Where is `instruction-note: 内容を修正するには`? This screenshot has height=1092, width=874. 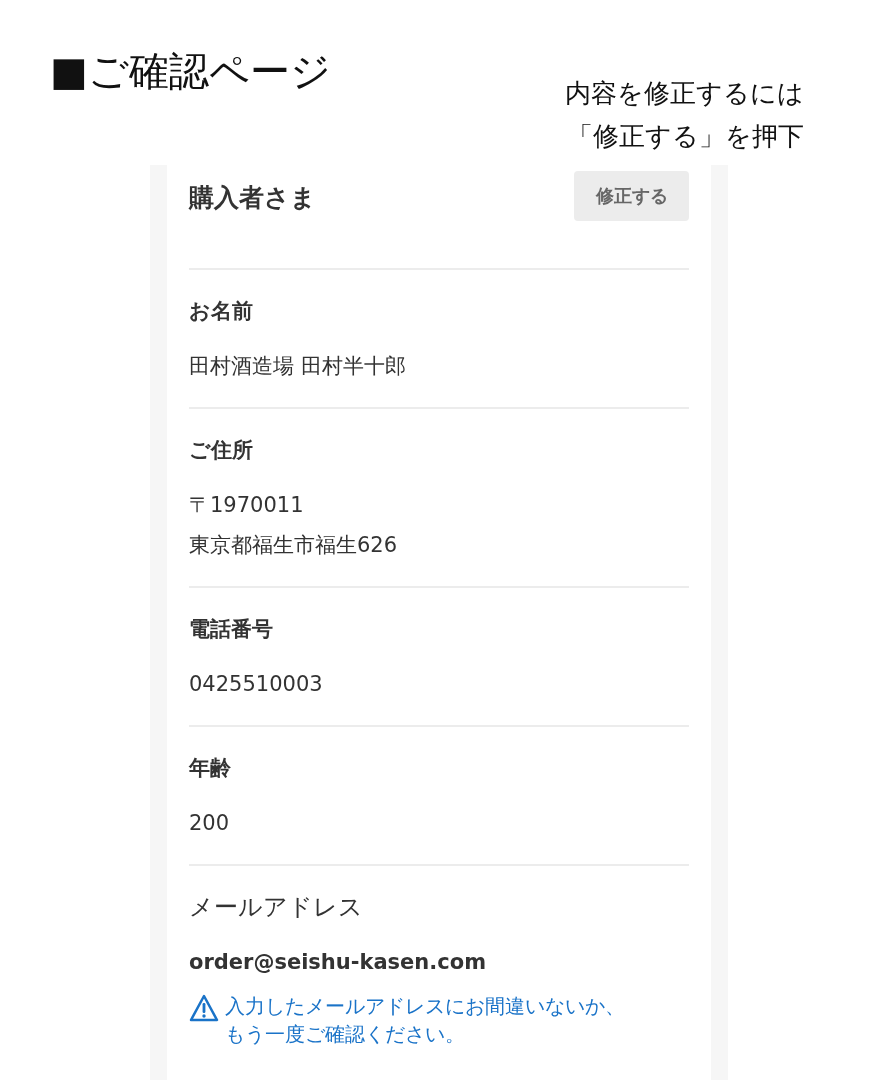
instruction-note: 内容を修正するには is located at coordinates (684, 93).